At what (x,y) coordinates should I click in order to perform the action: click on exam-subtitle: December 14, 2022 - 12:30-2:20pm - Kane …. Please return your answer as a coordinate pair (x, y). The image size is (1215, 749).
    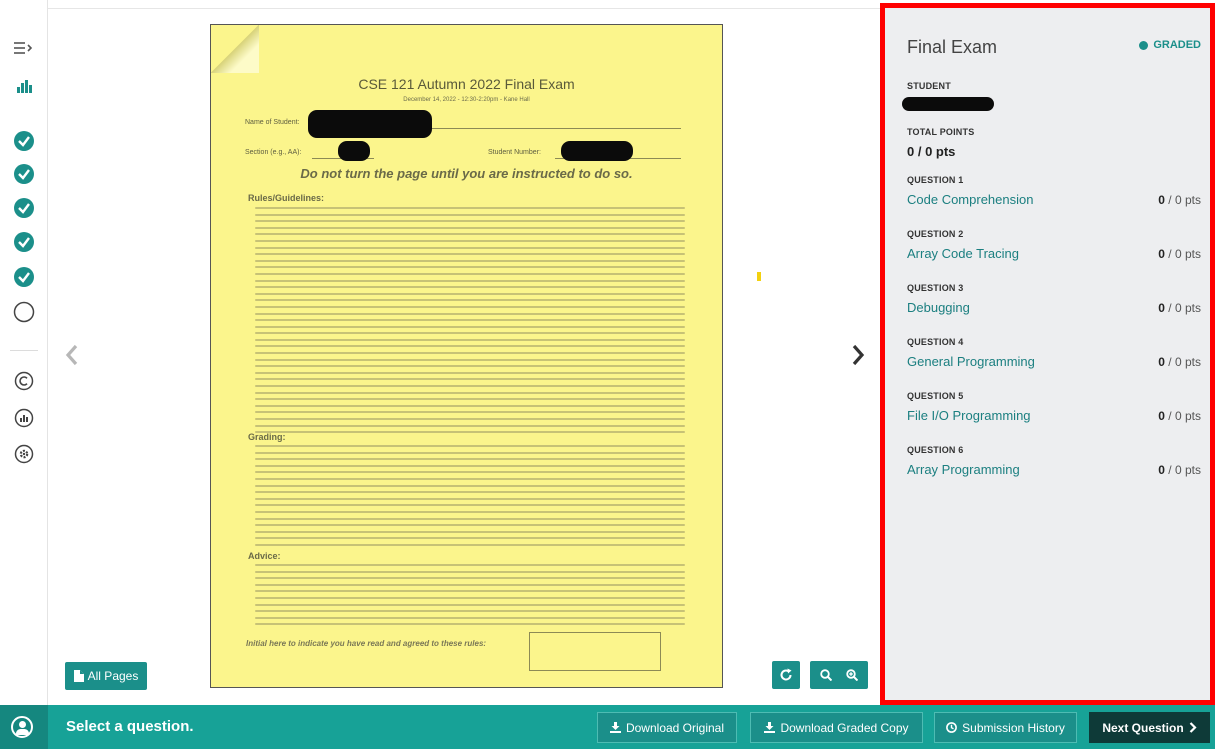
    Looking at the image, I should click on (466, 100).